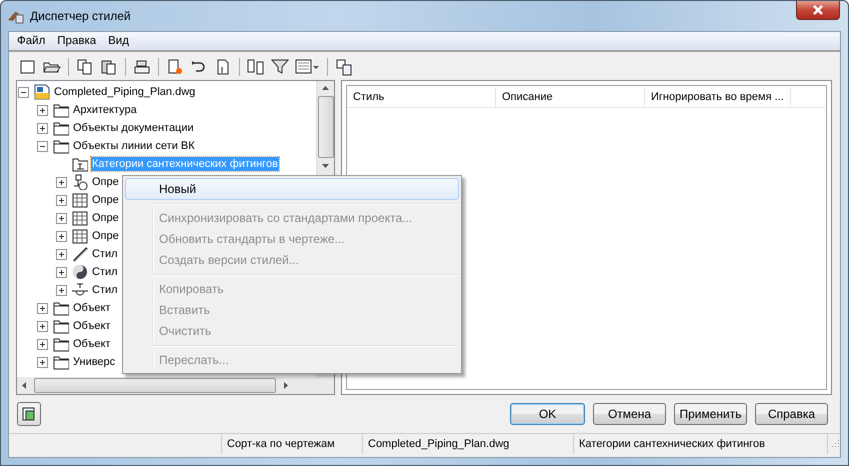 The height and width of the screenshot is (466, 849). What do you see at coordinates (85, 67) in the screenshot?
I see `copy-icon` at bounding box center [85, 67].